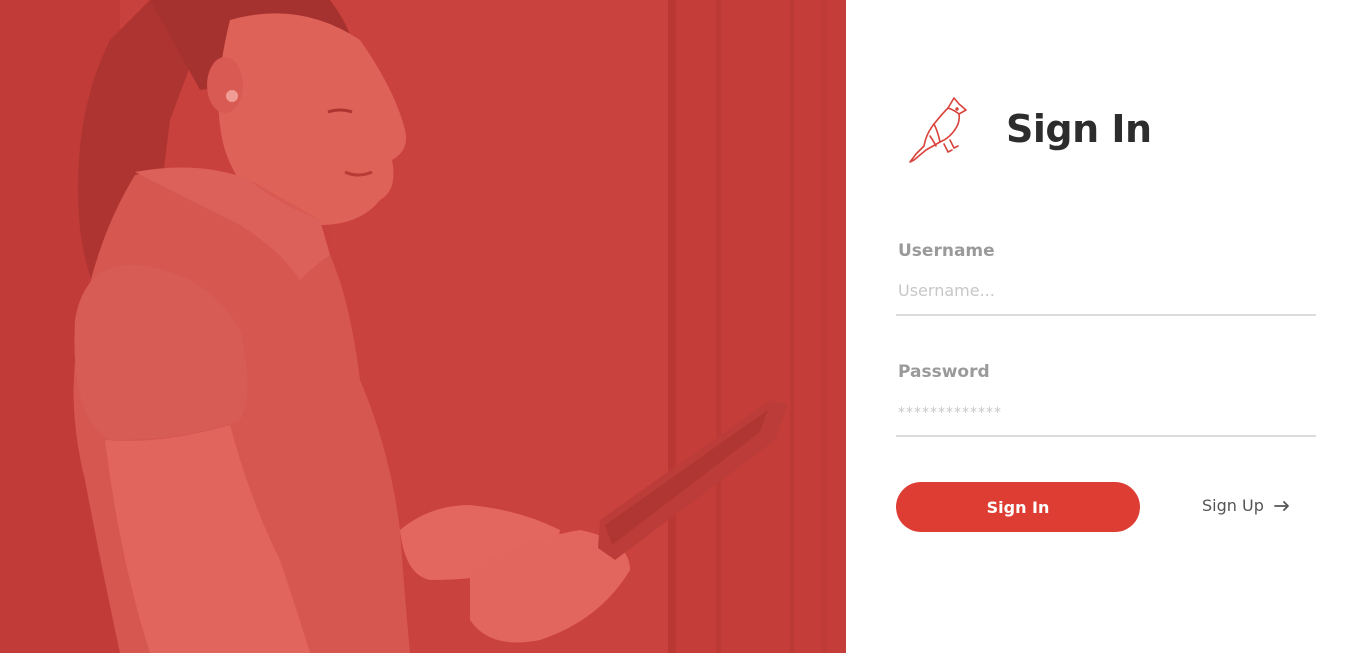 This screenshot has height=653, width=1350. I want to click on brand-header: Sign In, so click(1028, 129).